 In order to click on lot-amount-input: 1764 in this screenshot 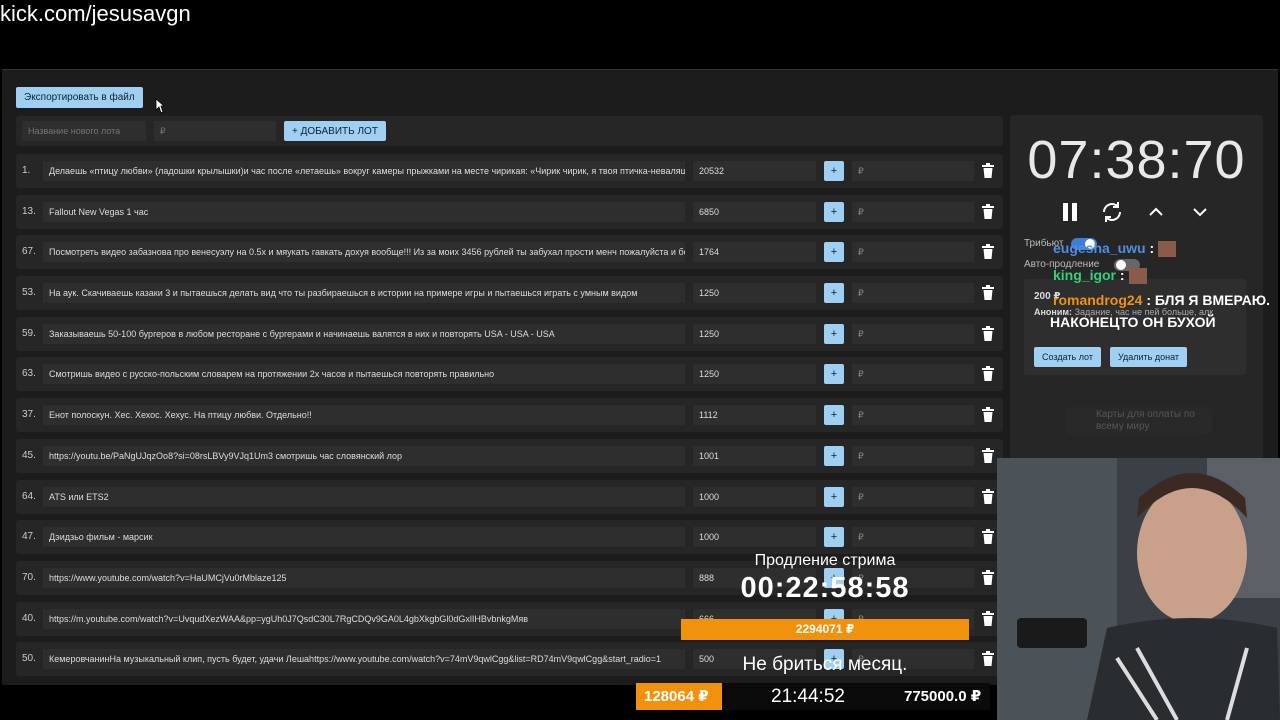, I will do `click(754, 252)`.